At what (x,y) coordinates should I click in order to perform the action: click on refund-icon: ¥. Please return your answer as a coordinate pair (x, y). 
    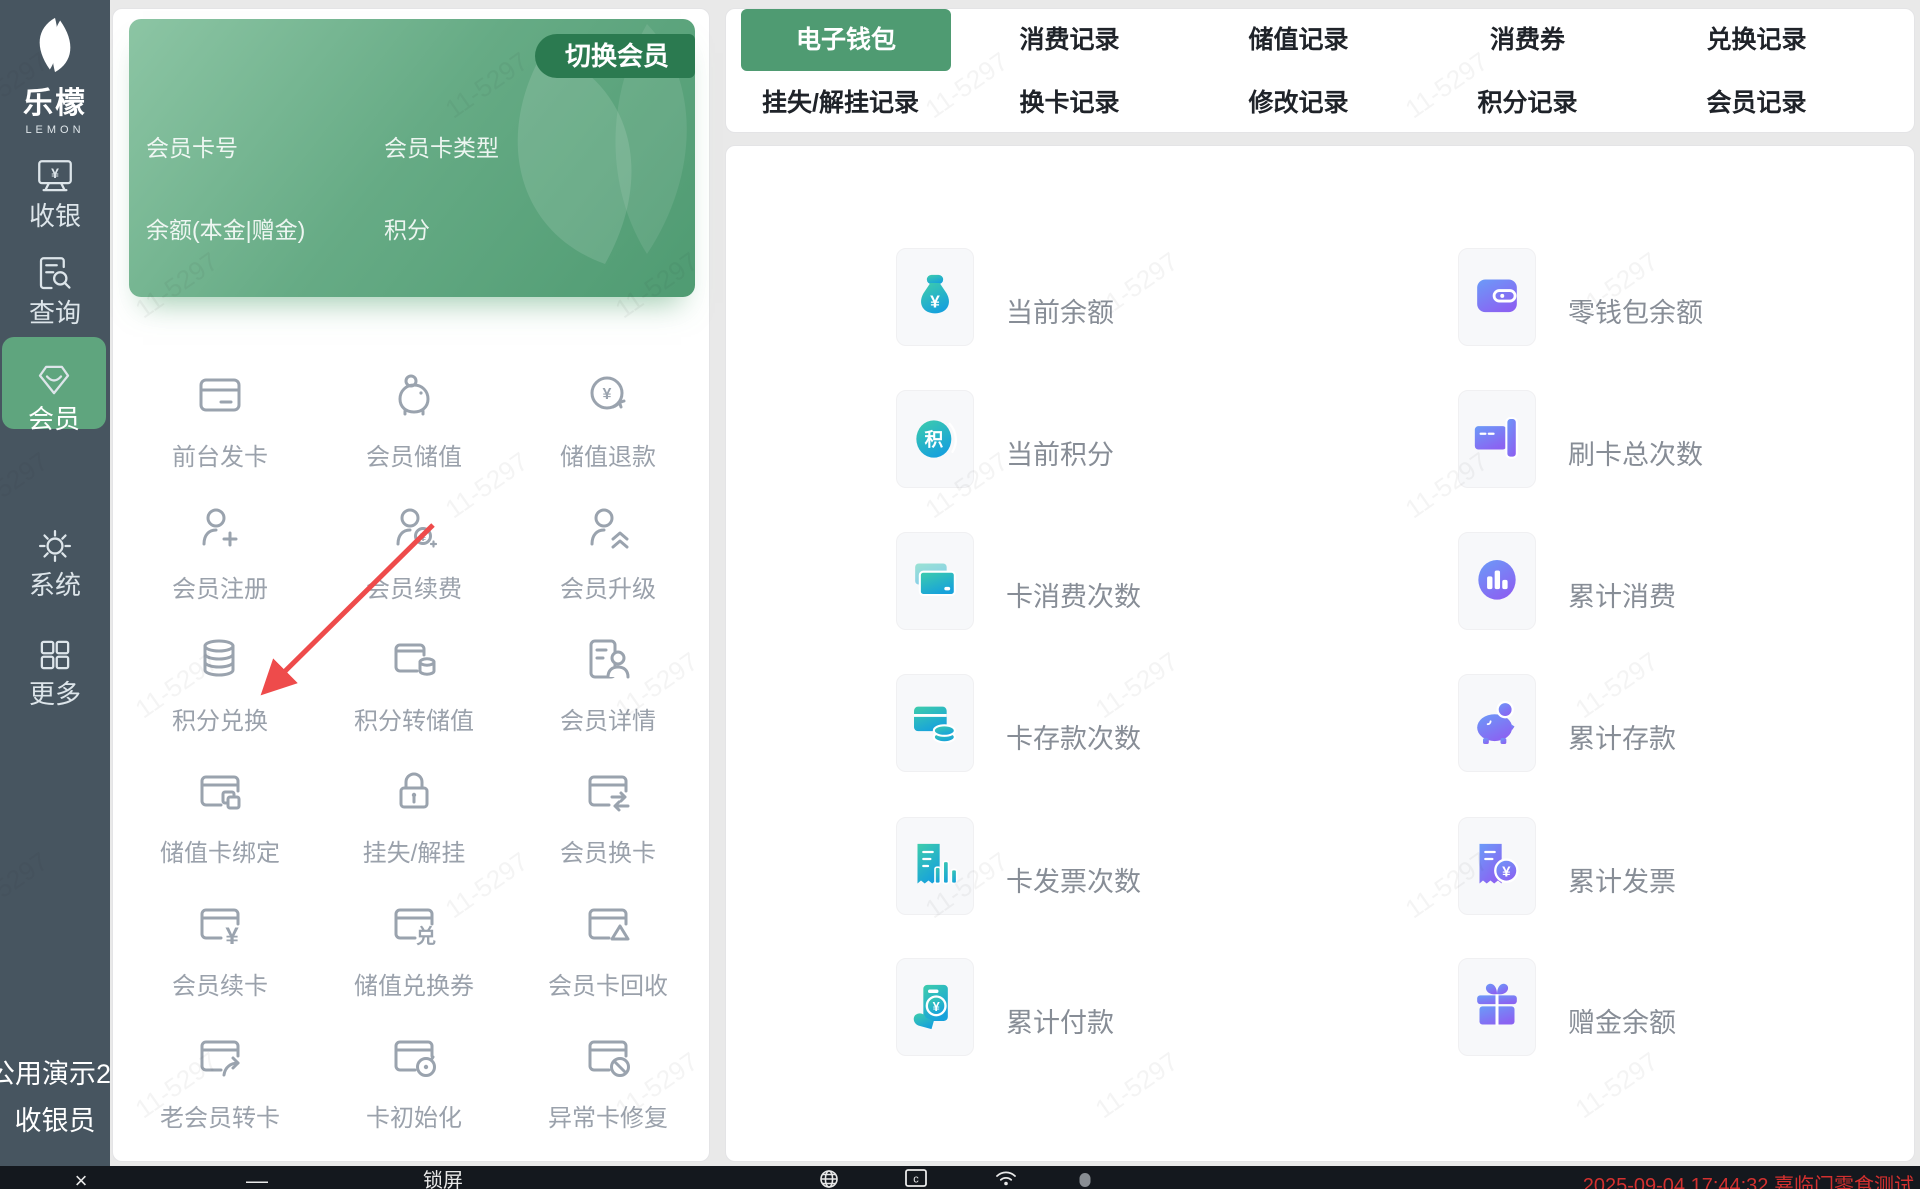
    Looking at the image, I should click on (608, 395).